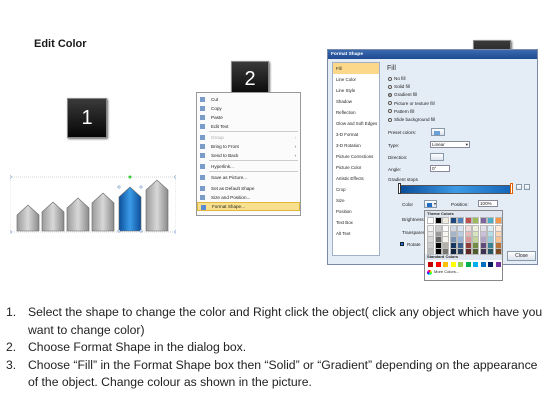 The width and height of the screenshot is (560, 420). Describe the element at coordinates (450, 144) in the screenshot. I see `type-select: Linear ▾` at that location.